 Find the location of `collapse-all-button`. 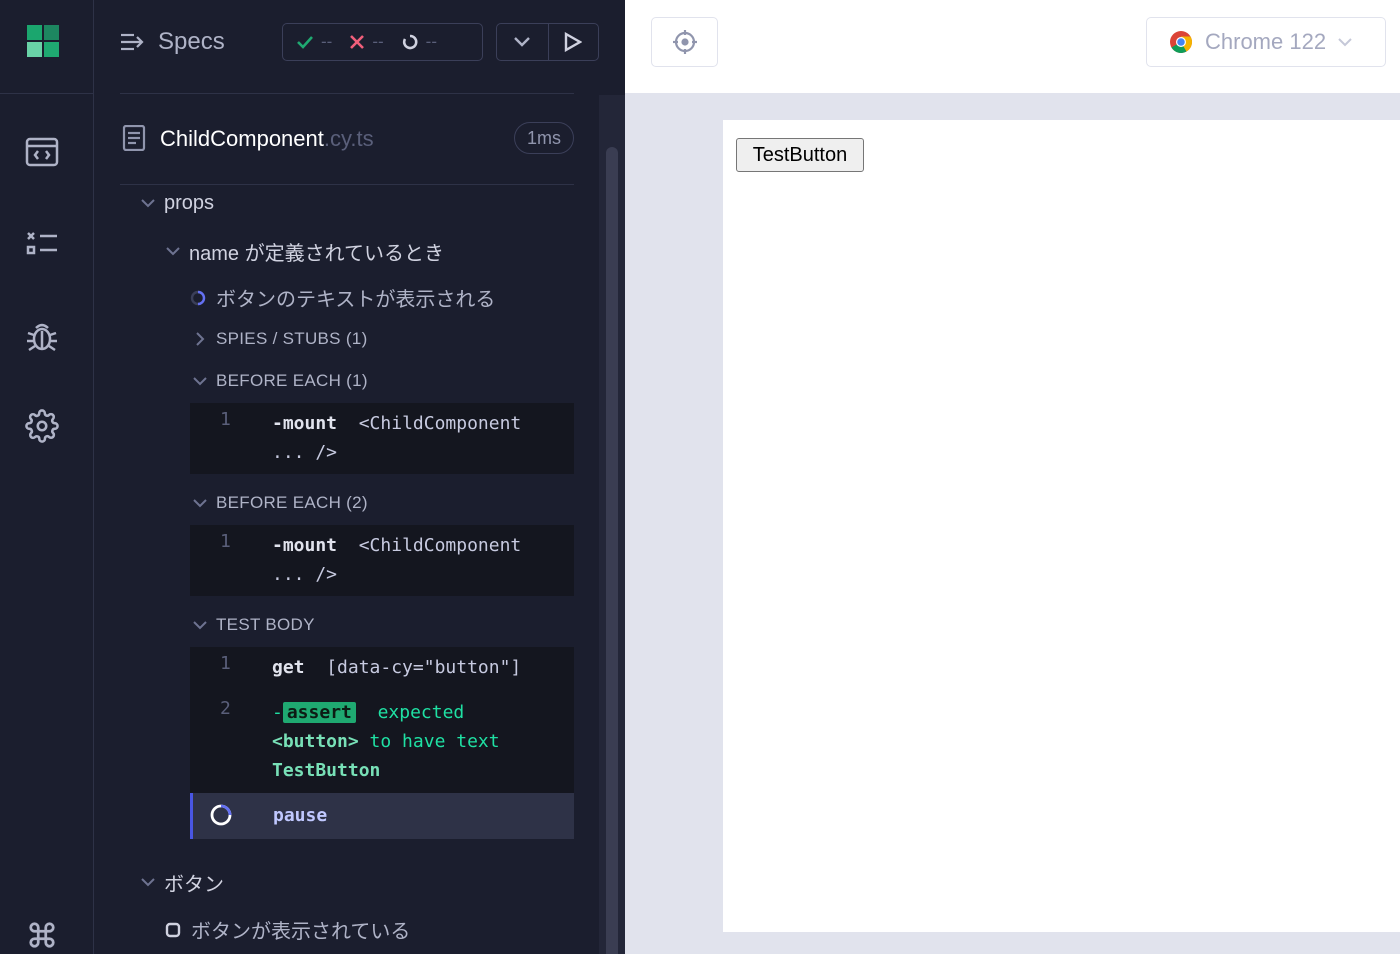

collapse-all-button is located at coordinates (522, 42).